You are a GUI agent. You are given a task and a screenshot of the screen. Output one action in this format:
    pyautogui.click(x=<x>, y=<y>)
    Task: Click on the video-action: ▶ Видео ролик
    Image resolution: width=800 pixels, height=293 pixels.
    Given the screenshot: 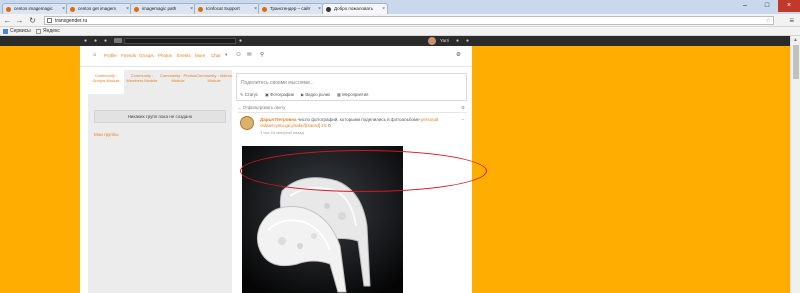 What is the action you would take?
    pyautogui.click(x=315, y=94)
    